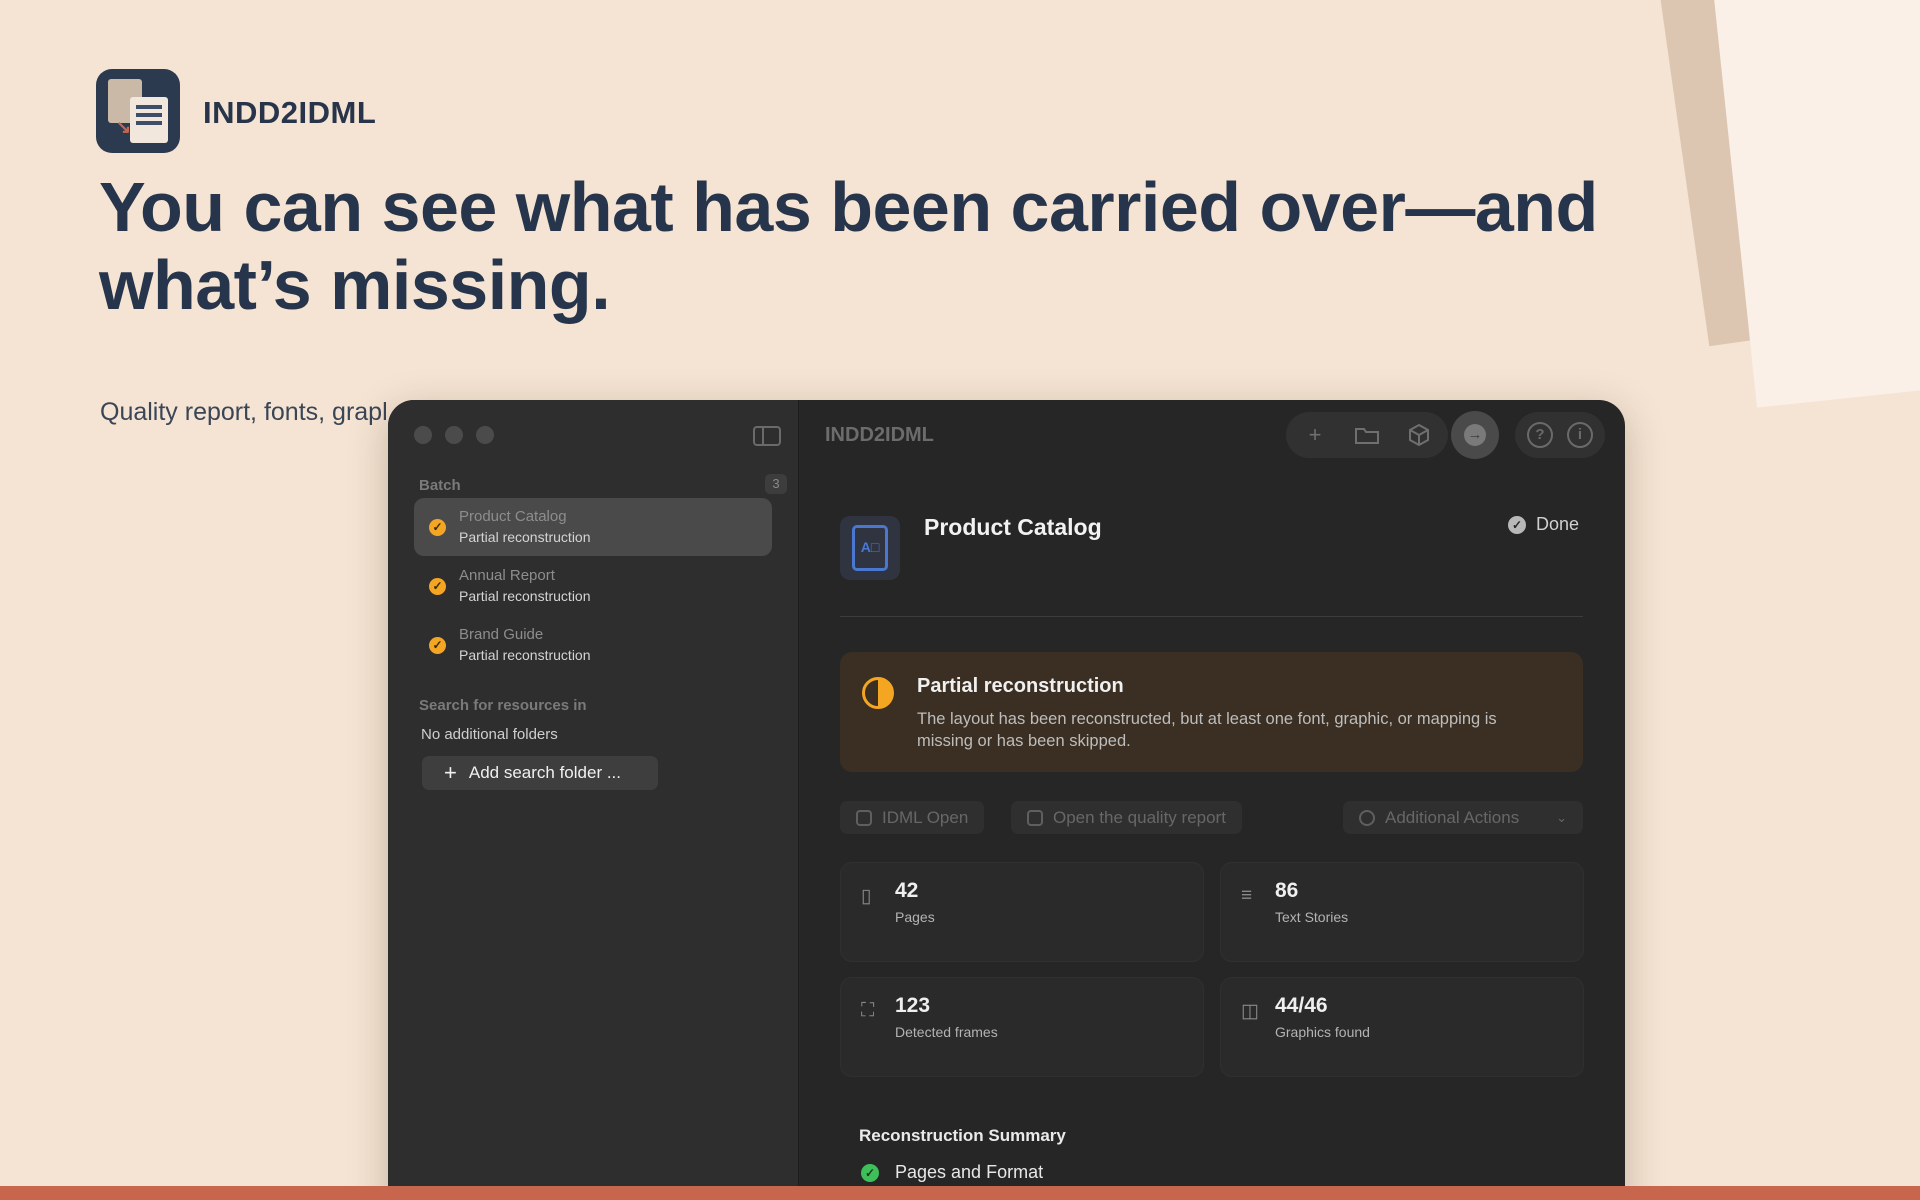 The height and width of the screenshot is (1200, 1920). Describe the element at coordinates (915, 917) in the screenshot. I see `stat-label: Pages` at that location.